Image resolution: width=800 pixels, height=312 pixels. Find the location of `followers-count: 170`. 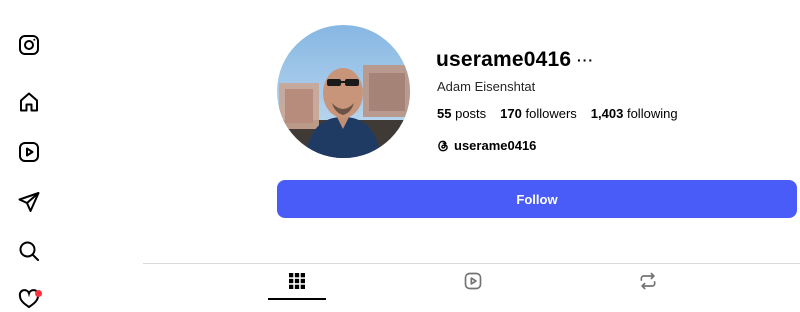

followers-count: 170 is located at coordinates (511, 113).